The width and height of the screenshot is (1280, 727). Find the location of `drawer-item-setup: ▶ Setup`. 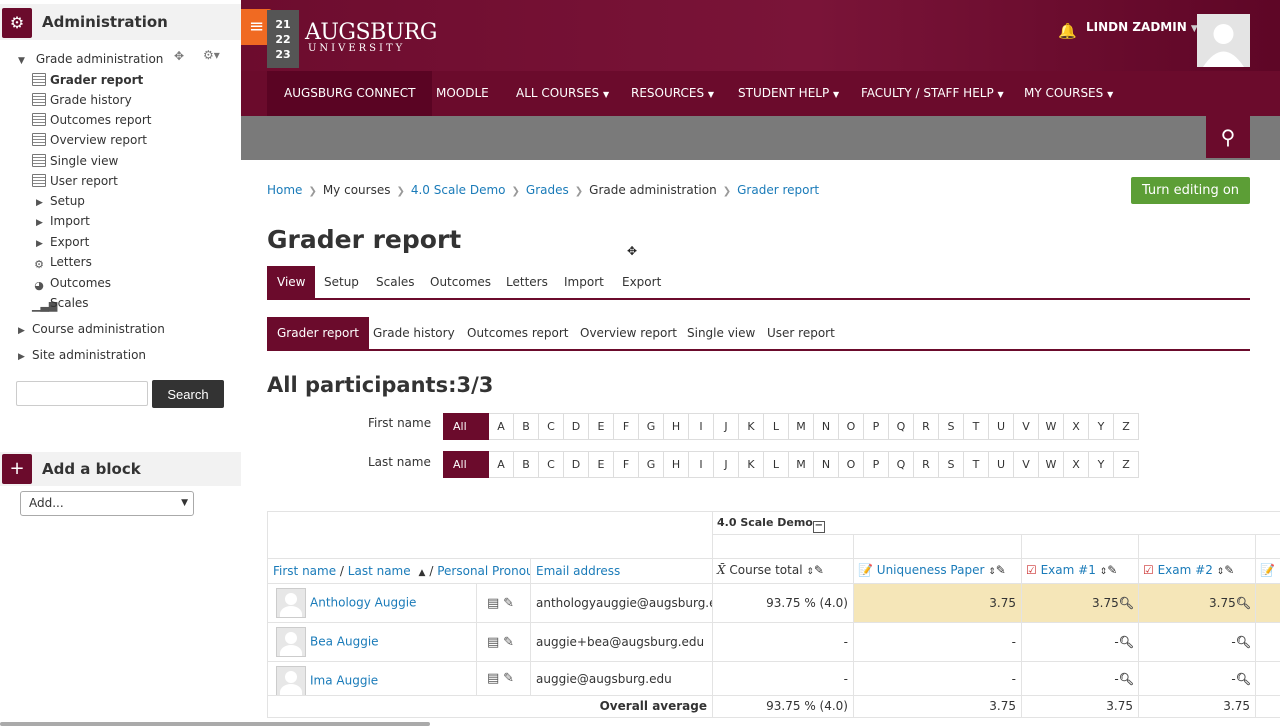

drawer-item-setup: ▶ Setup is located at coordinates (60, 201).